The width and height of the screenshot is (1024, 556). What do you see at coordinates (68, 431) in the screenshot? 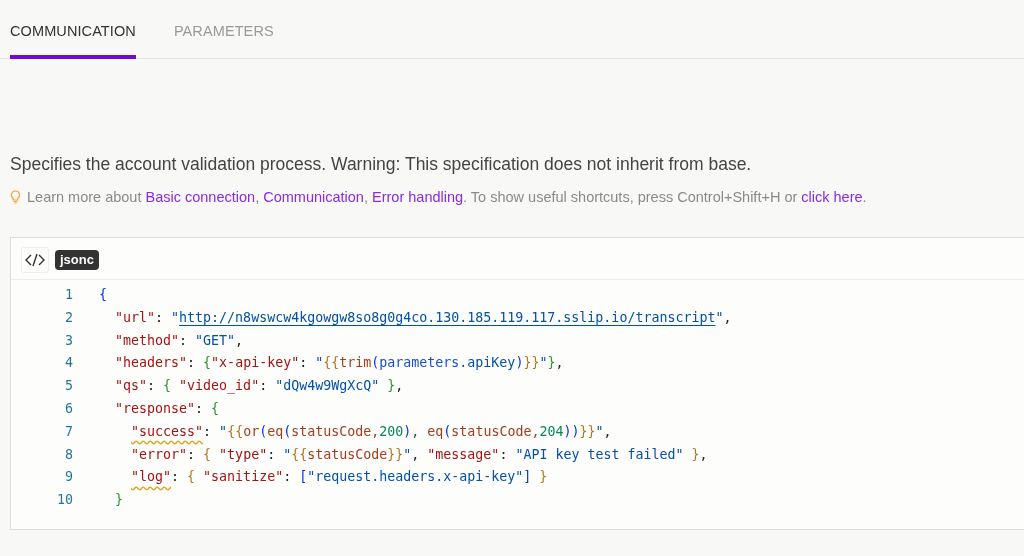
I see `line-number: 7` at bounding box center [68, 431].